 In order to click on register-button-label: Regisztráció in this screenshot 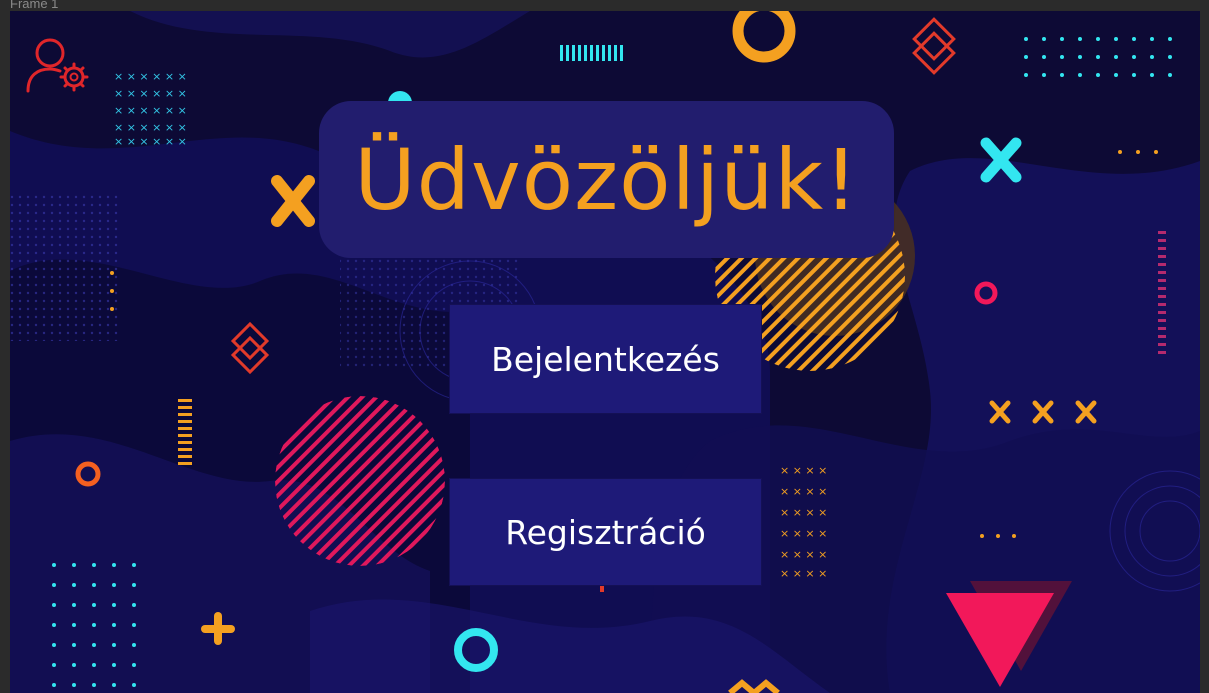, I will do `click(605, 532)`.